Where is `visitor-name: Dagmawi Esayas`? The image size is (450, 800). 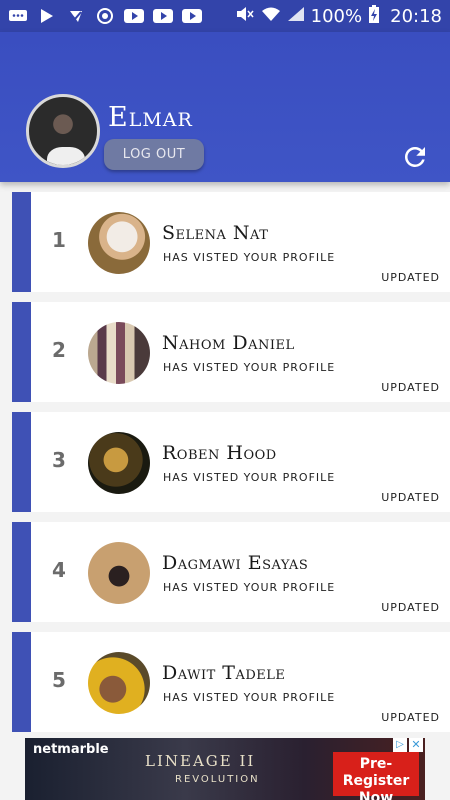
visitor-name: Dagmawi Esayas is located at coordinates (235, 563).